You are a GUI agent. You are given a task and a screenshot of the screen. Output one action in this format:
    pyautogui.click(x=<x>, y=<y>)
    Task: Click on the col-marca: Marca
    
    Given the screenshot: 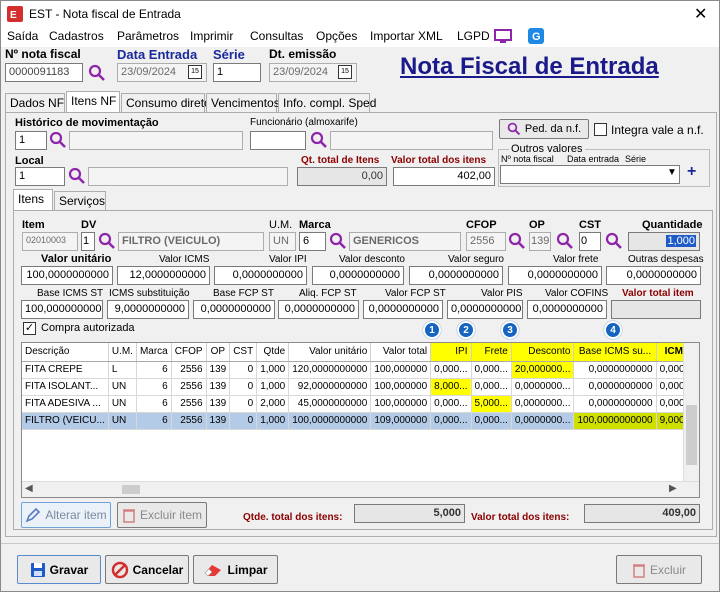 What is the action you would take?
    pyautogui.click(x=154, y=352)
    